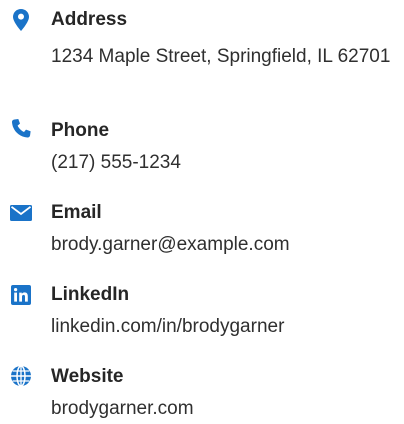  Describe the element at coordinates (80, 130) in the screenshot. I see `phone-label: Phone` at that location.